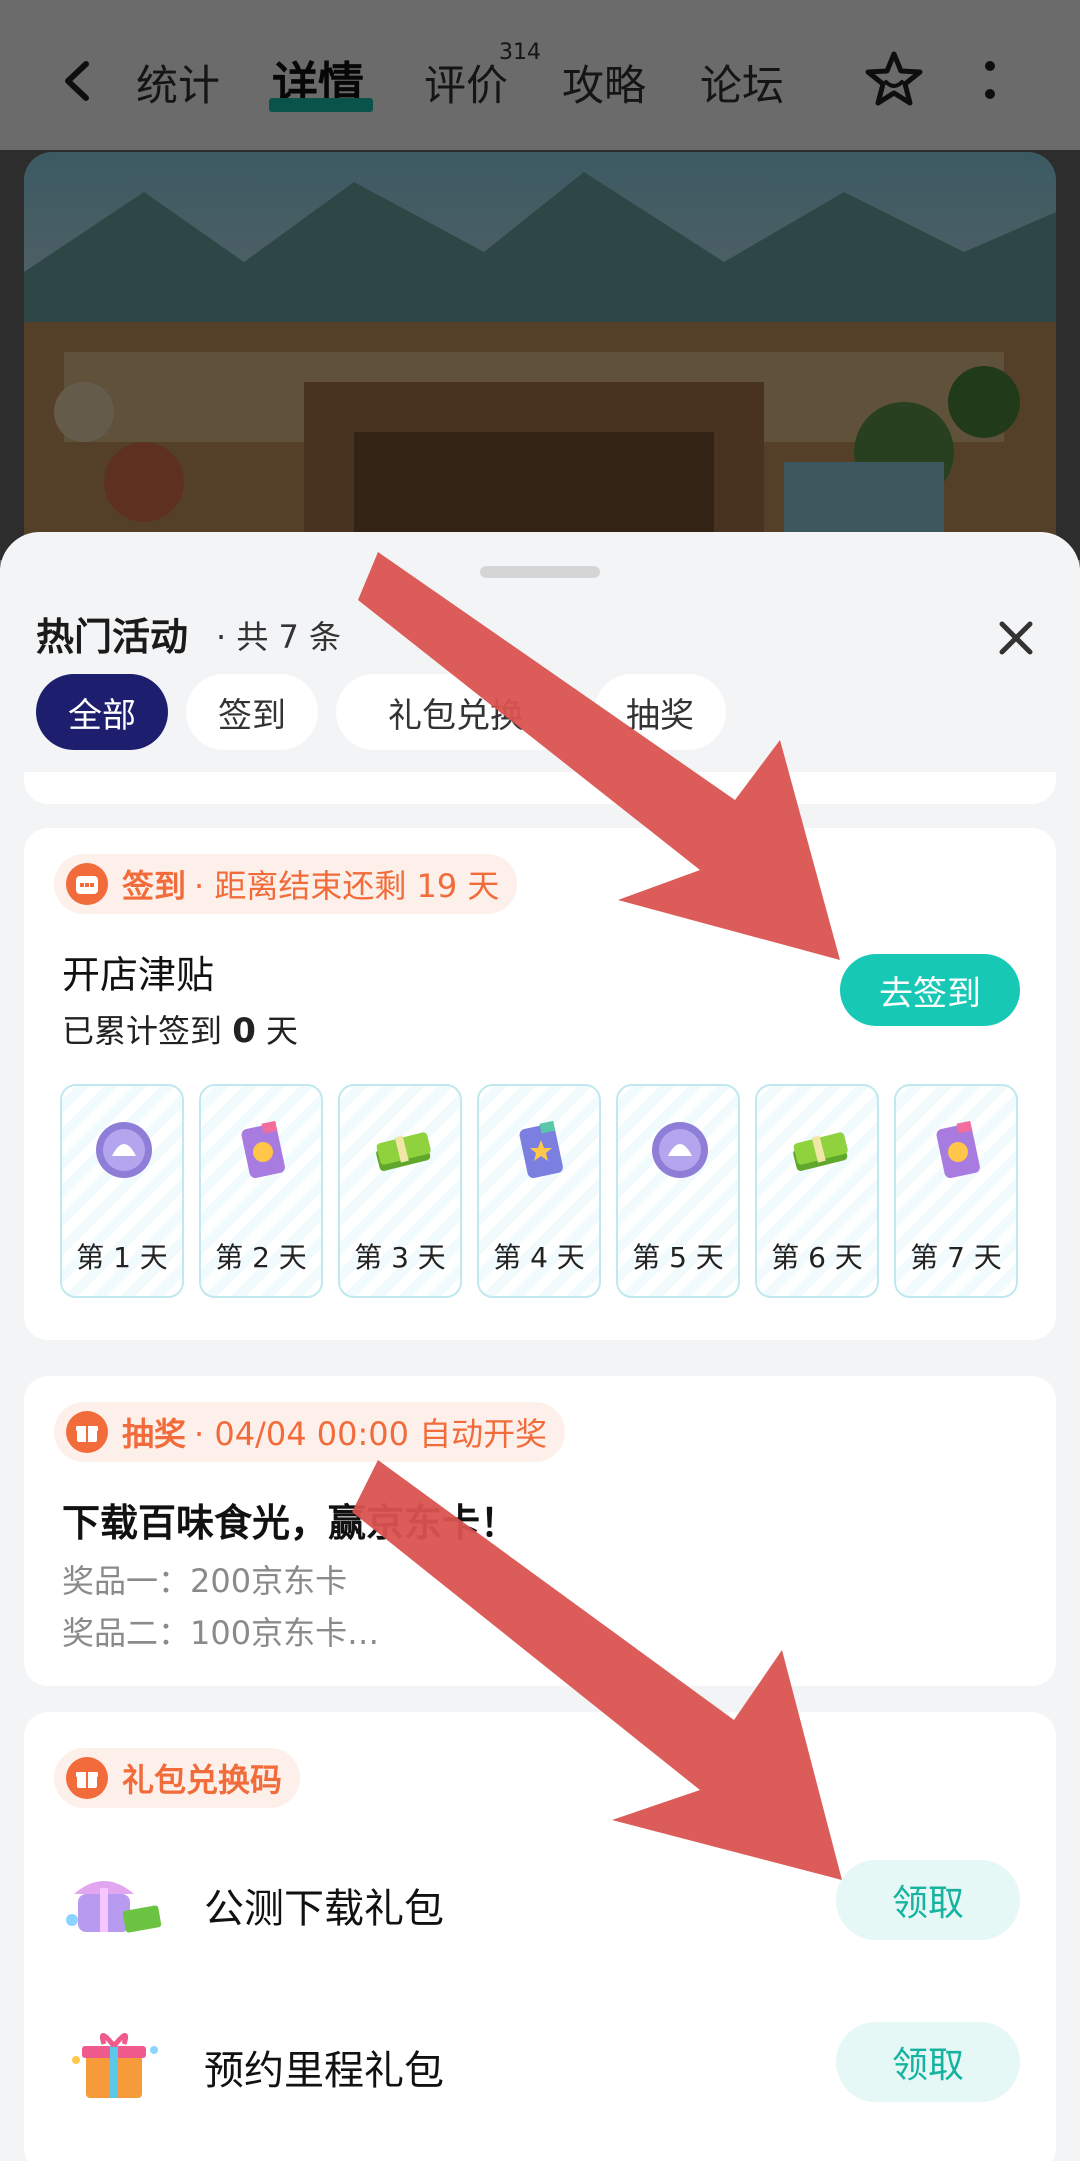 The height and width of the screenshot is (2161, 1080). Describe the element at coordinates (371, 1434) in the screenshot. I see `lottery-draw-time: · 04/04 00:00 自动开奖` at that location.